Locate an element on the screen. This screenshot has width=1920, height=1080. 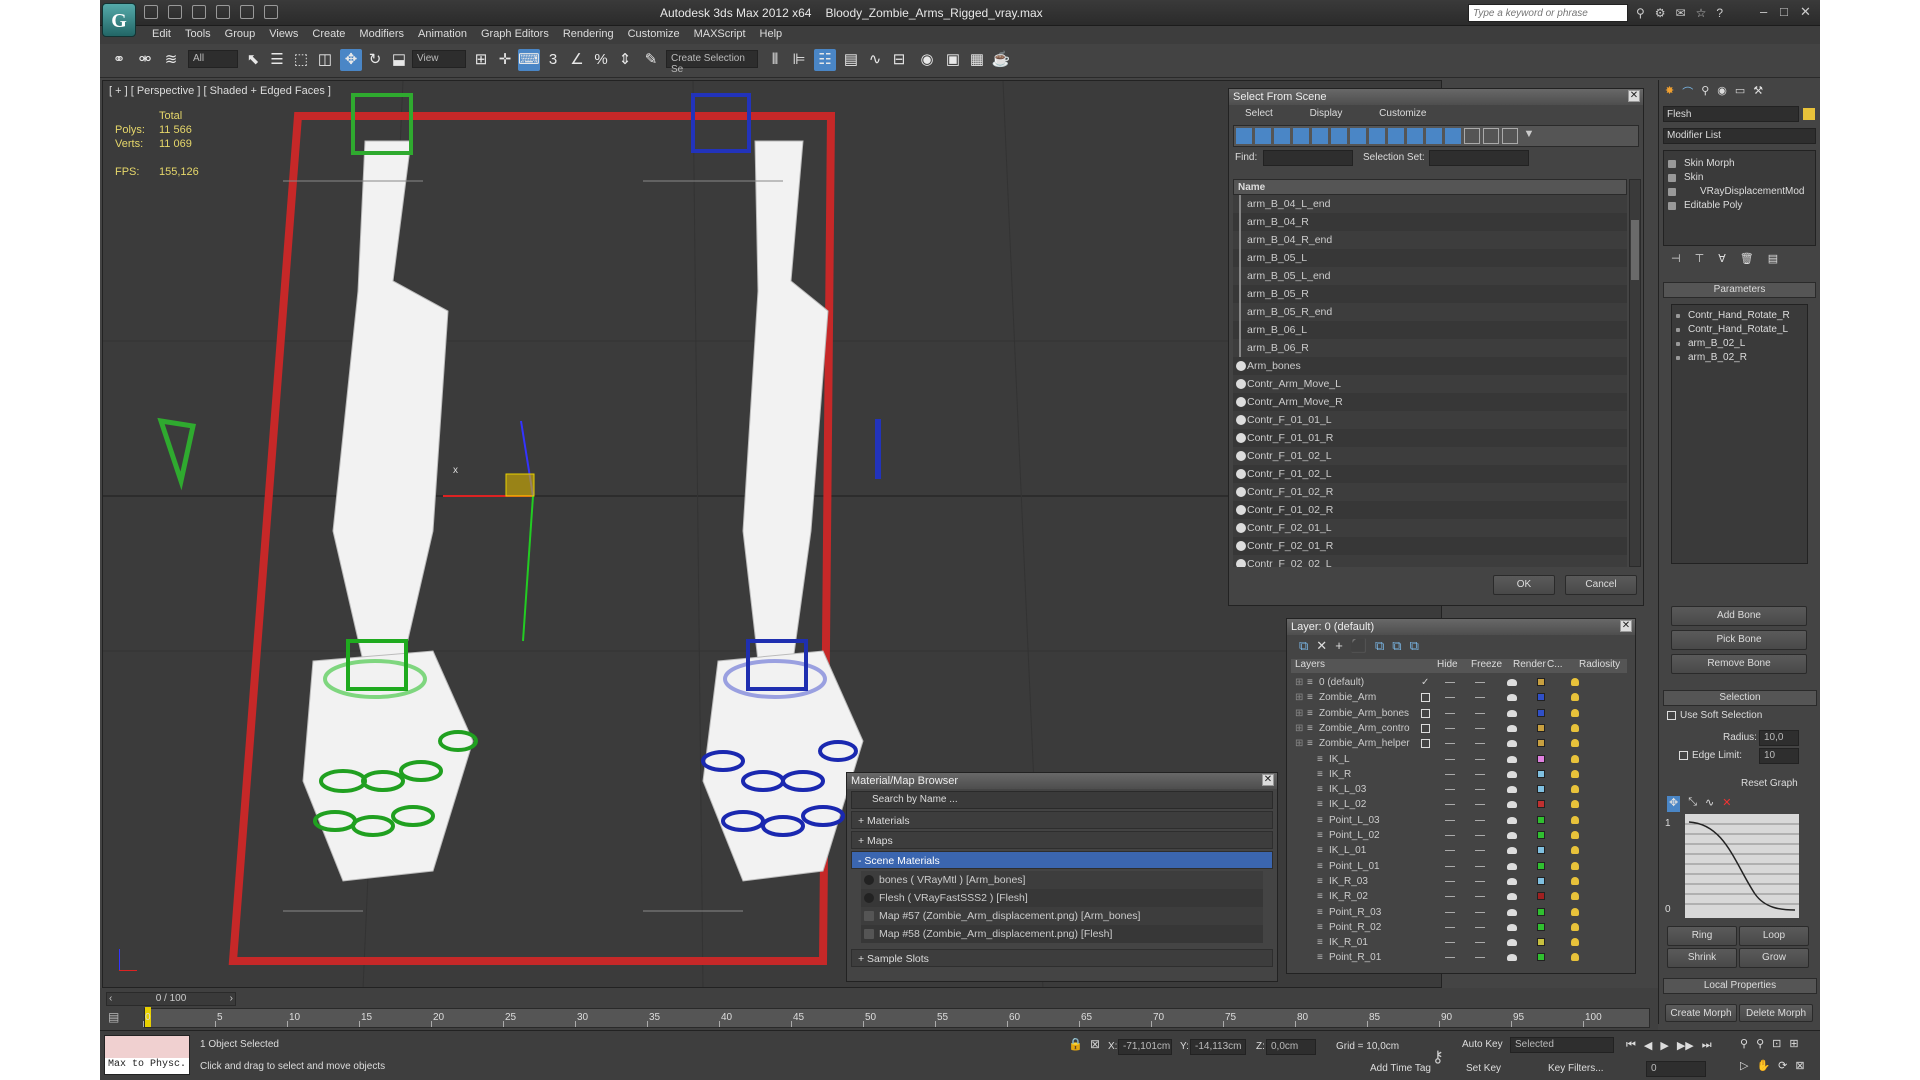
stack-item-skin-morph: Skin Morph is located at coordinates (1739, 164).